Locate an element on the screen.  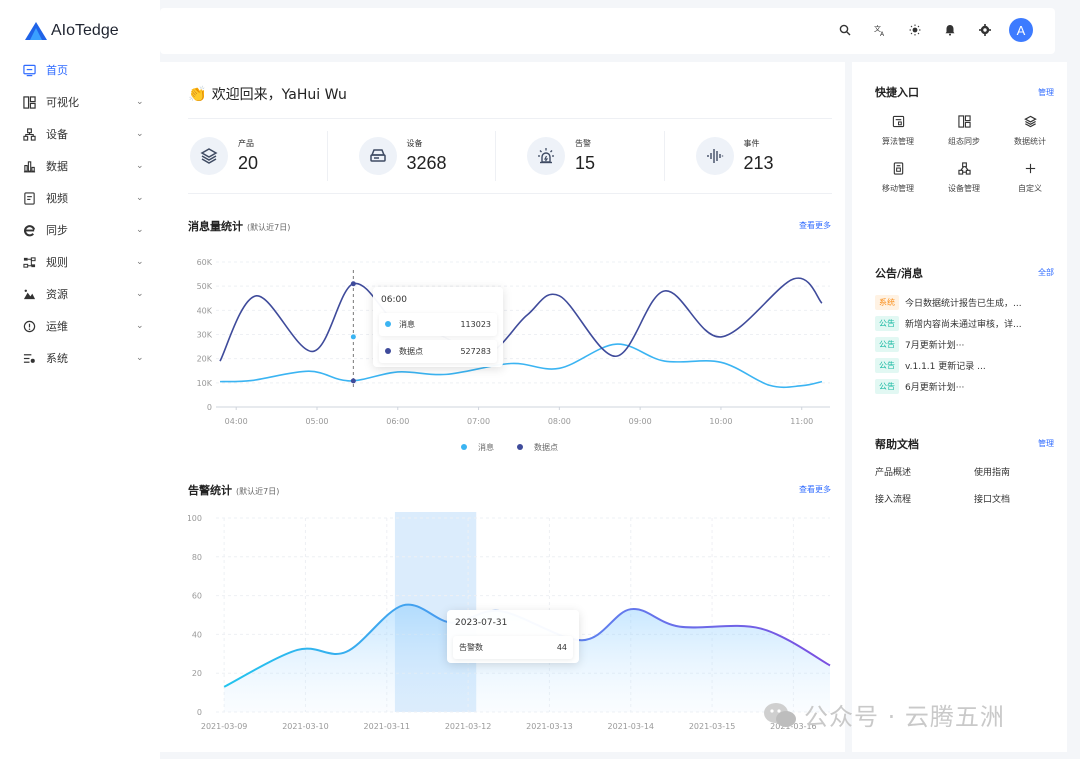
tooltip-series-value: 113023 is located at coordinates (475, 324).